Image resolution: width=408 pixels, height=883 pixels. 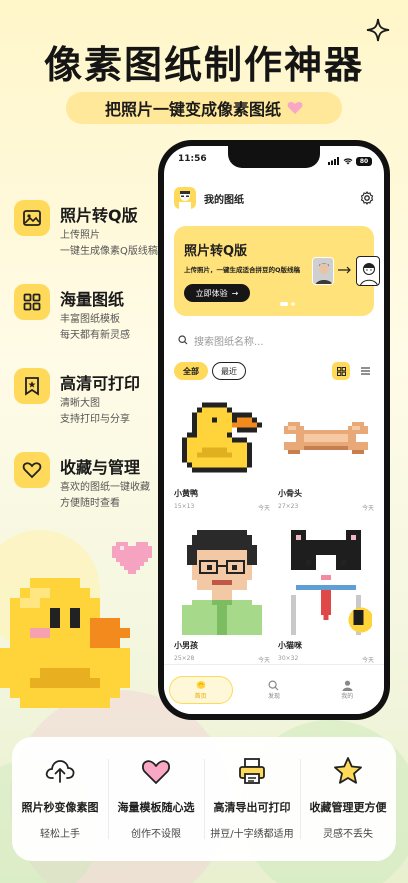 I want to click on user-icon, so click(x=347, y=685).